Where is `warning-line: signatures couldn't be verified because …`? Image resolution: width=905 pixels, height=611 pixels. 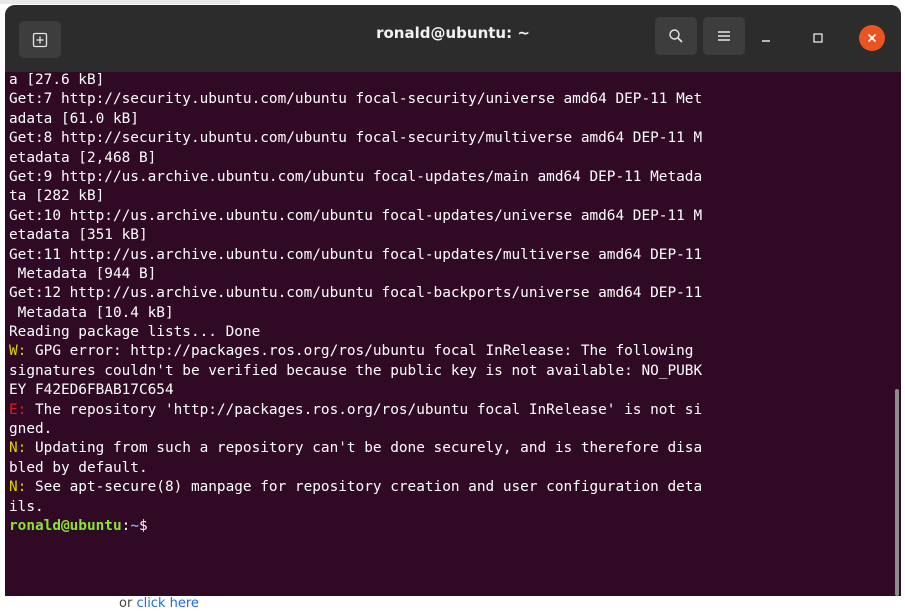 warning-line: signatures couldn't be verified because … is located at coordinates (356, 370).